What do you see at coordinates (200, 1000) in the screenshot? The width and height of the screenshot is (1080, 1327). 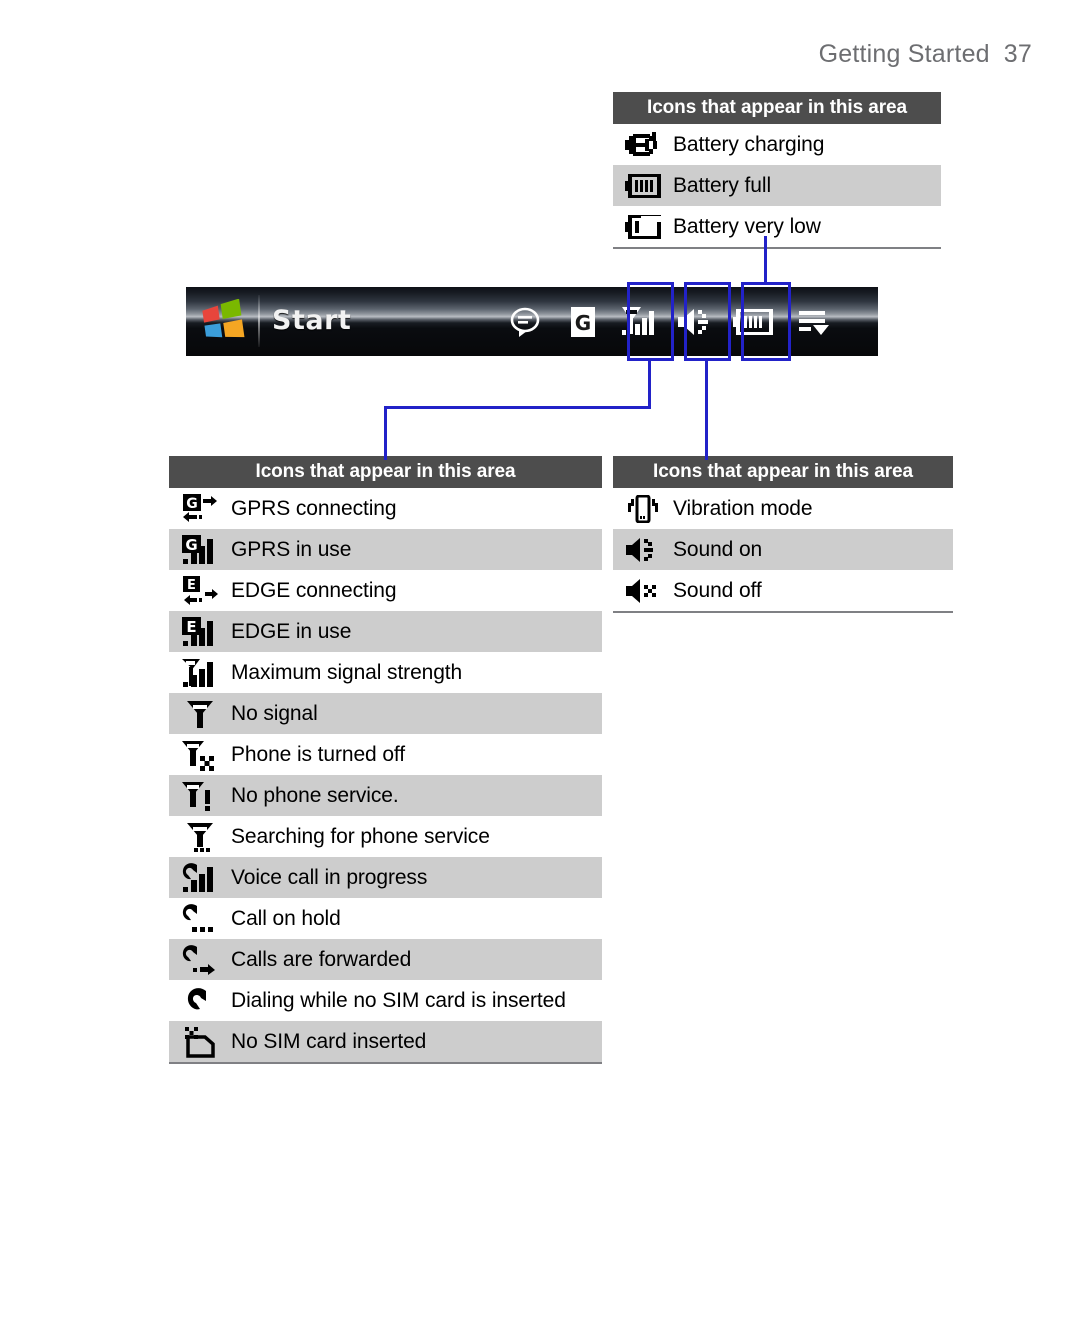 I see `dialing-no-sim-icon` at bounding box center [200, 1000].